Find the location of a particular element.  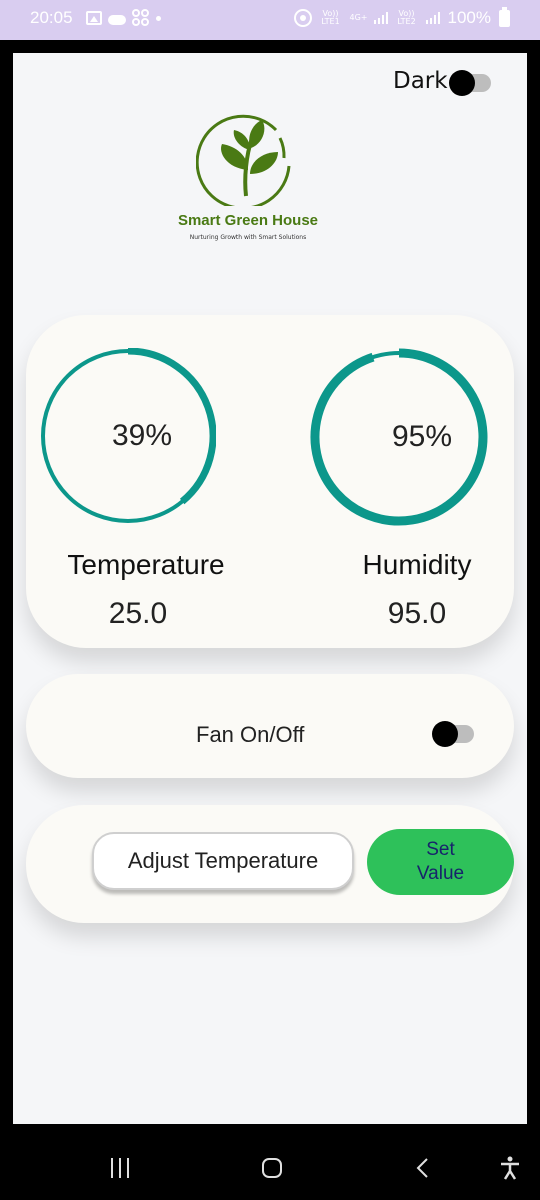

battery-icon is located at coordinates (504, 16).